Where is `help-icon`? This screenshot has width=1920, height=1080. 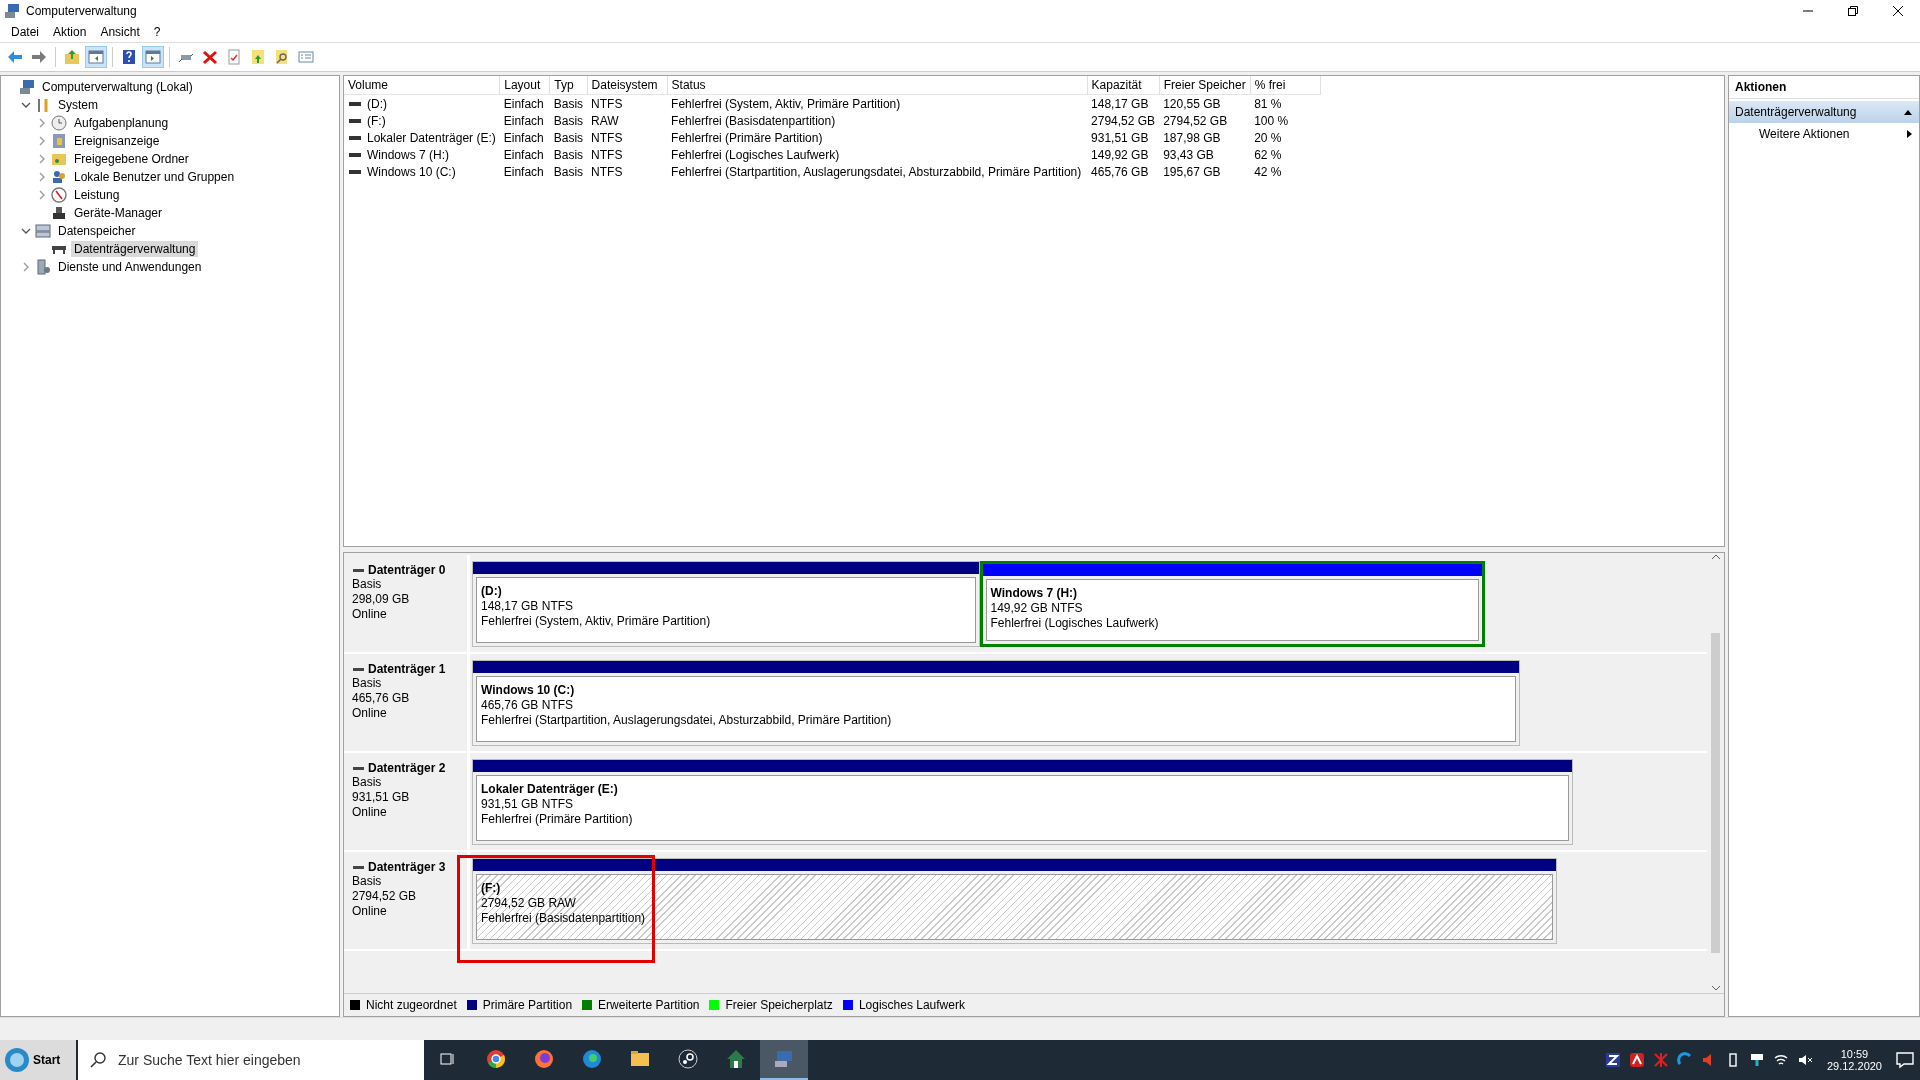 help-icon is located at coordinates (129, 57).